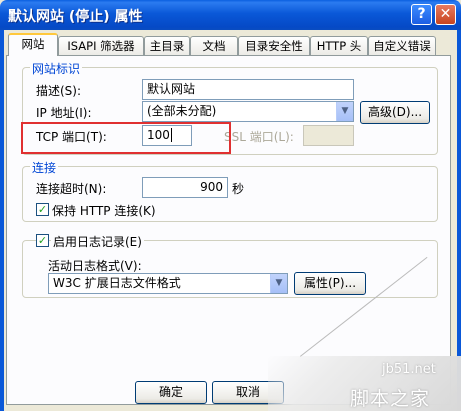 This screenshot has height=411, width=461. I want to click on log-format-select: W3C 扩展日志文件格式 ▼, so click(168, 283).